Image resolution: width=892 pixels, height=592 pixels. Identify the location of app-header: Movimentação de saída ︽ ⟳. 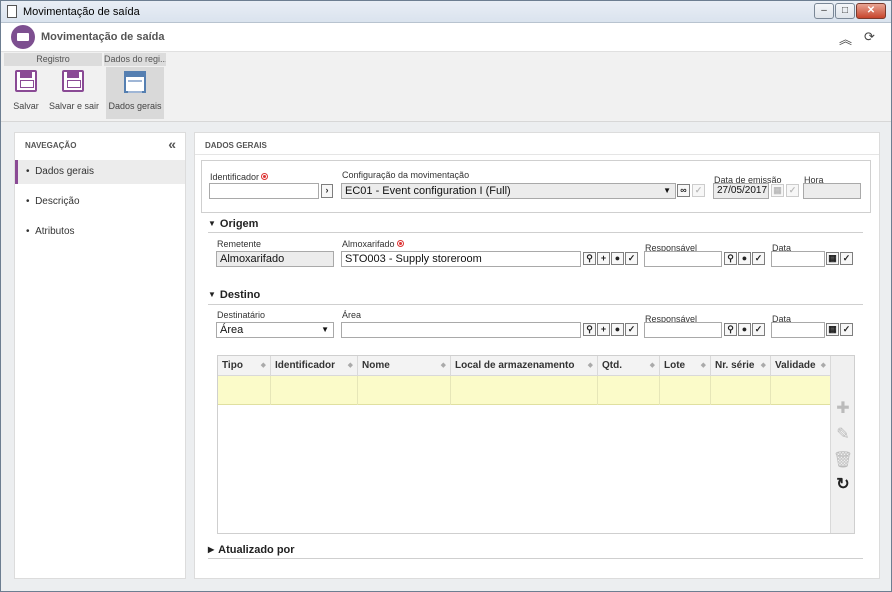
(446, 37).